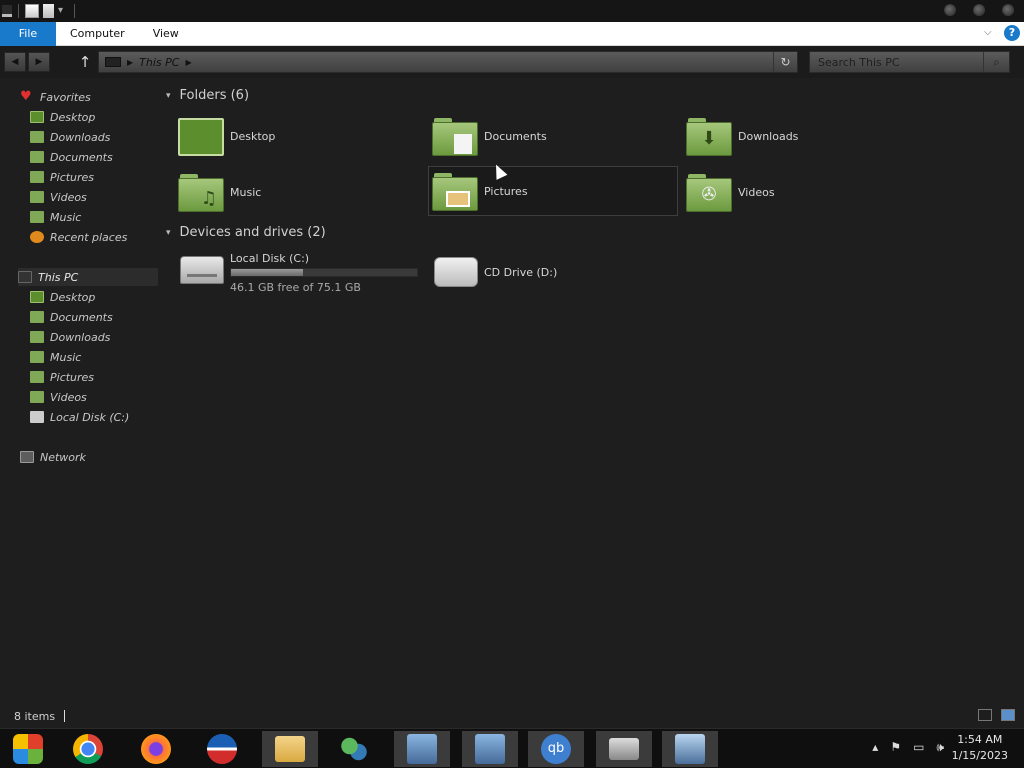 This screenshot has height=768, width=1024. Describe the element at coordinates (72, 377) in the screenshot. I see `nav-label: Pictures` at that location.